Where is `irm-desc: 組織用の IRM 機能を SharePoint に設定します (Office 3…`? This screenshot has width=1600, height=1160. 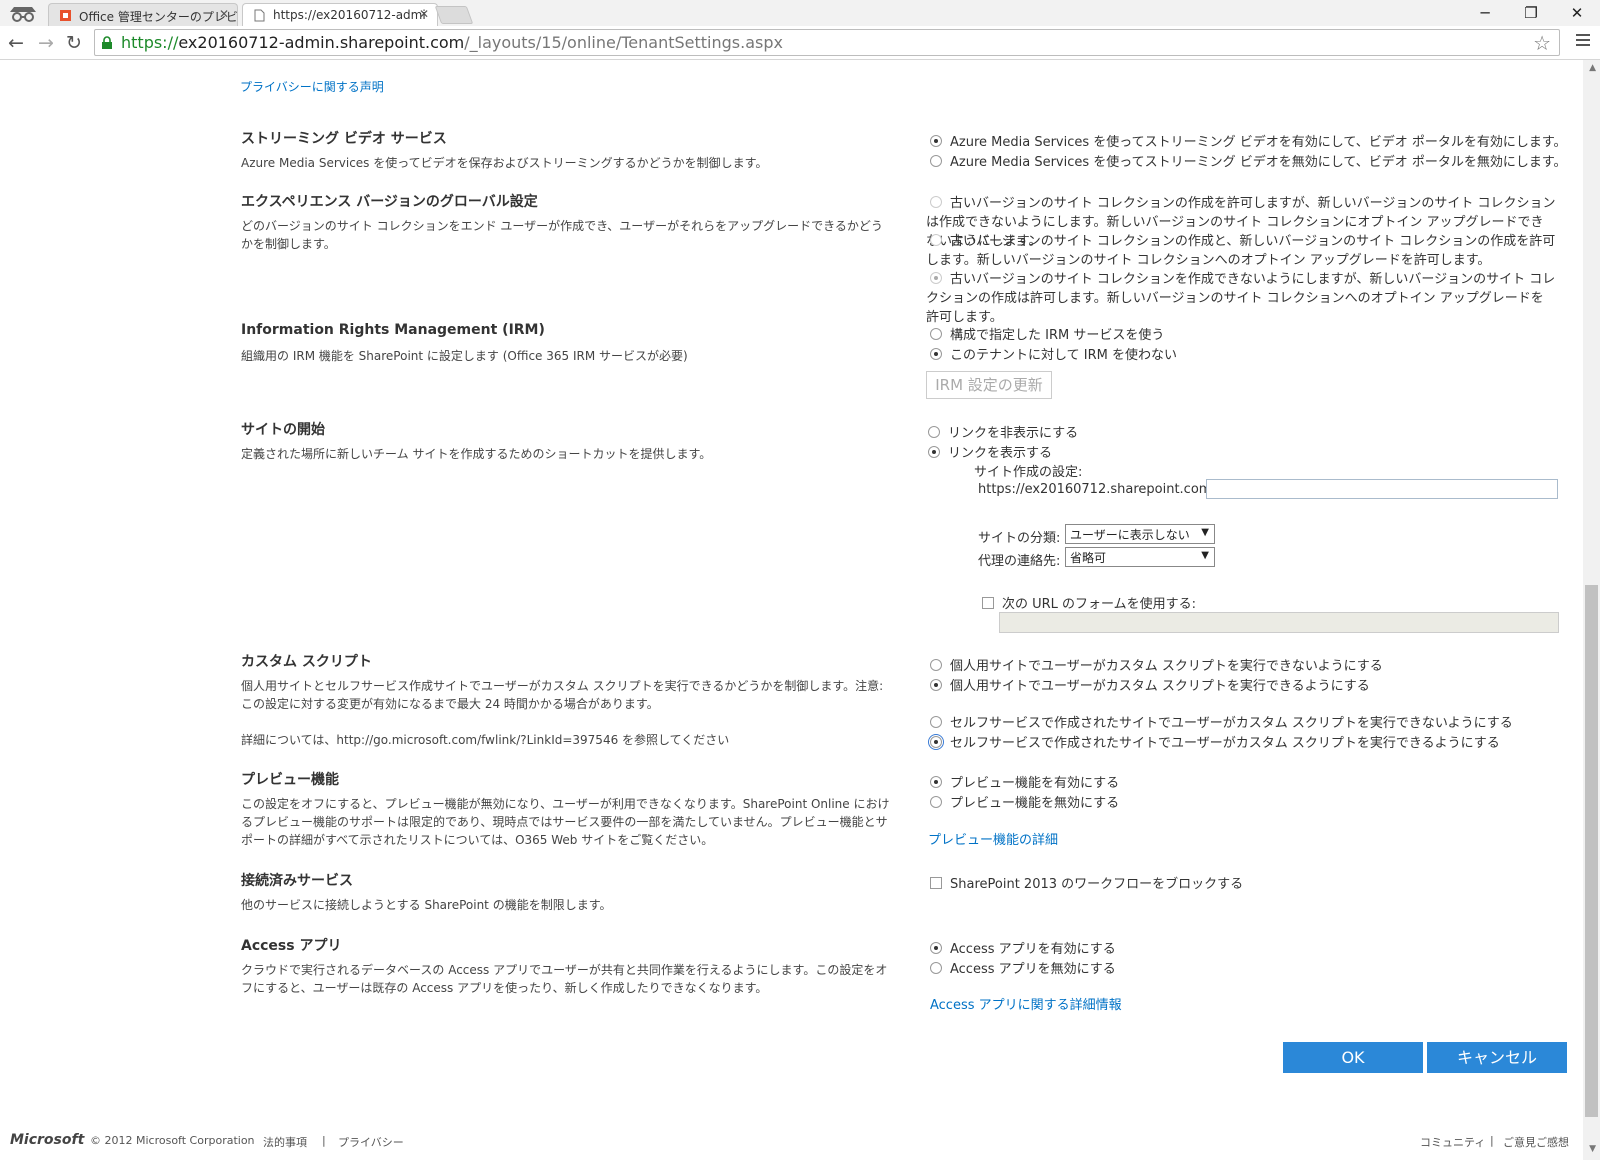
irm-desc: 組織用の IRM 機能を SharePoint に設定します (Office 3… is located at coordinates (464, 356).